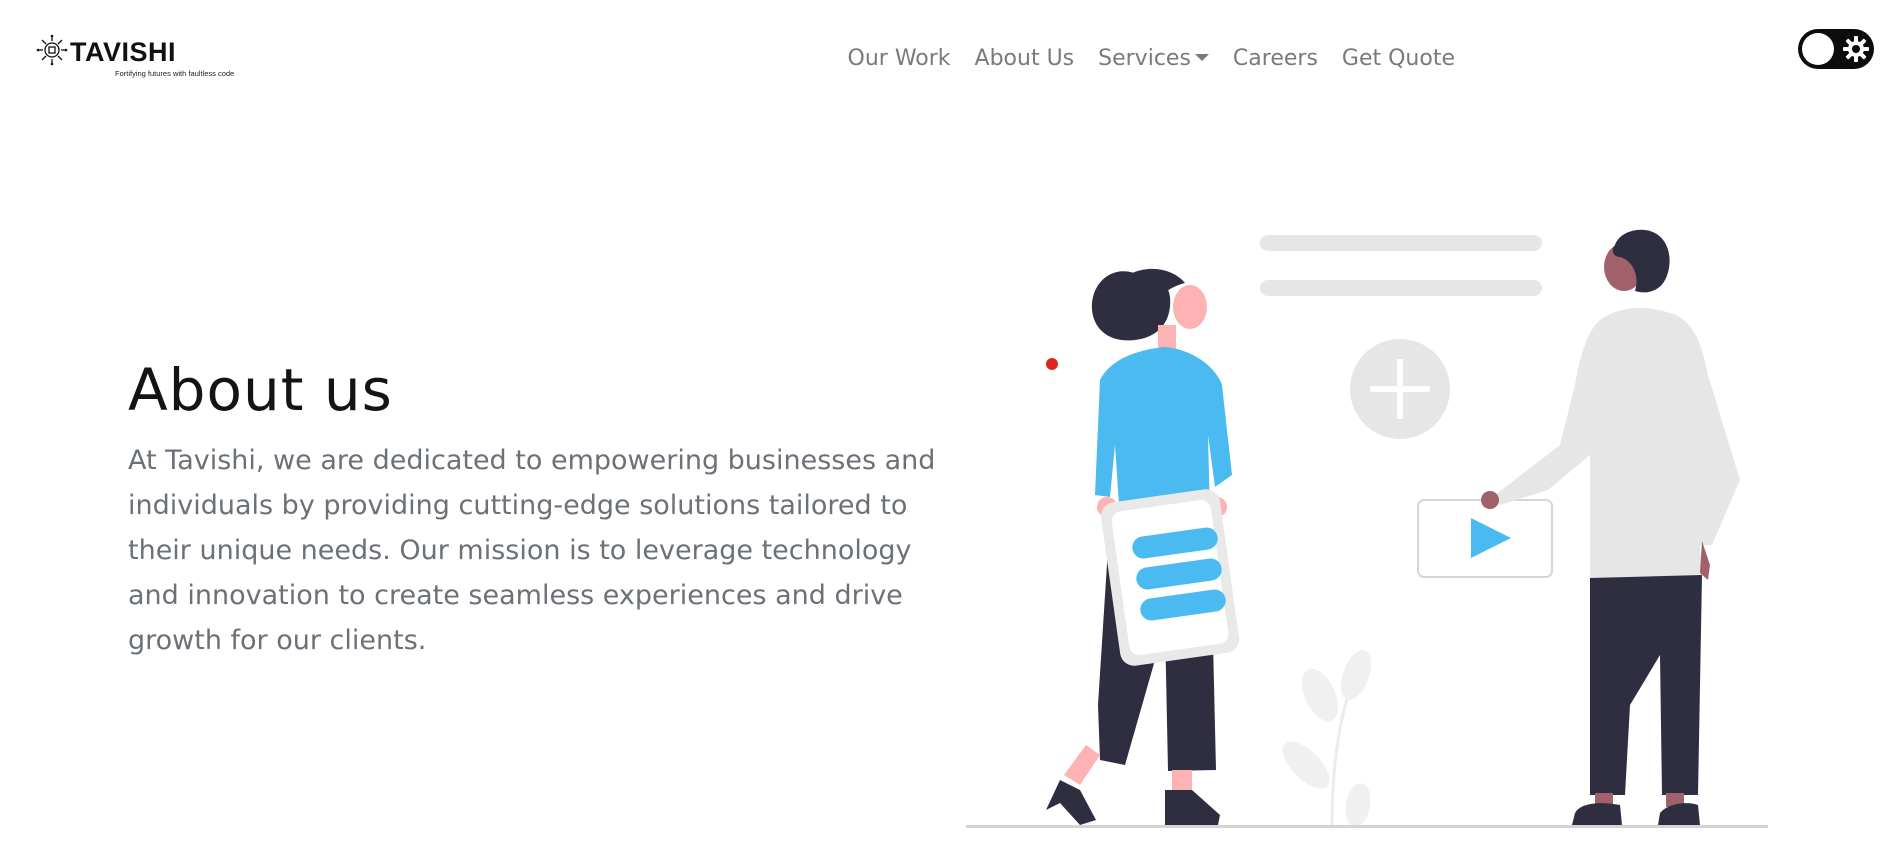 Image resolution: width=1891 pixels, height=864 pixels. What do you see at coordinates (123, 52) in the screenshot?
I see `brand-name: TAVISHI` at bounding box center [123, 52].